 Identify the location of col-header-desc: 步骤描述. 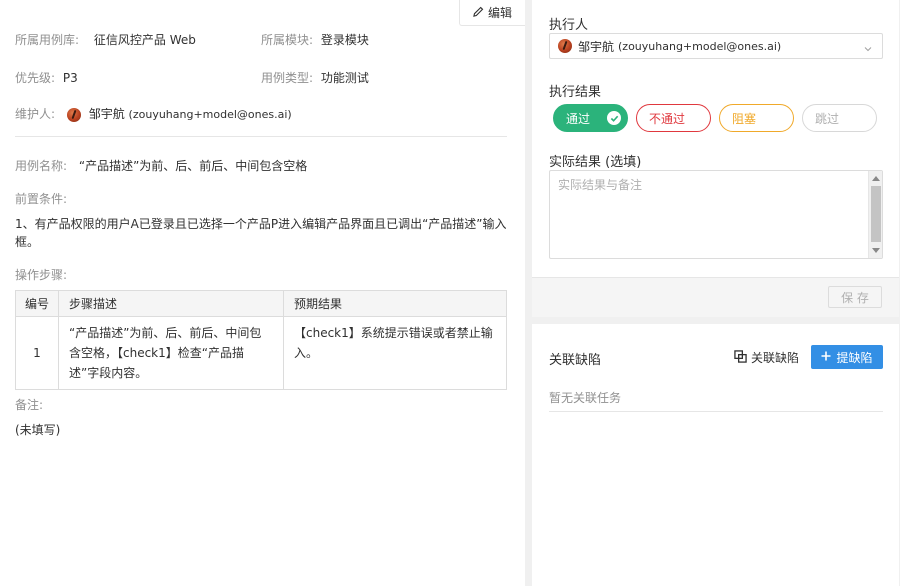
(171, 303).